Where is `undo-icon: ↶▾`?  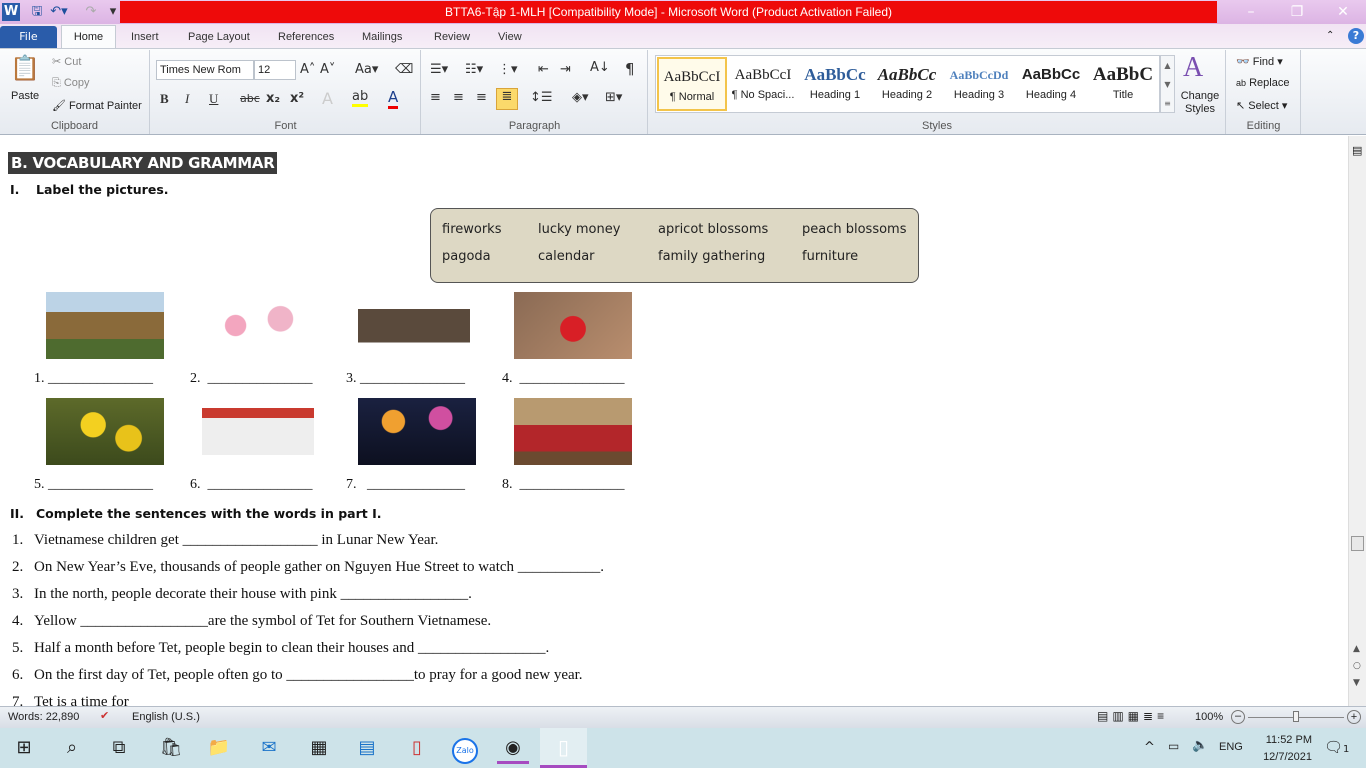 undo-icon: ↶▾ is located at coordinates (59, 12).